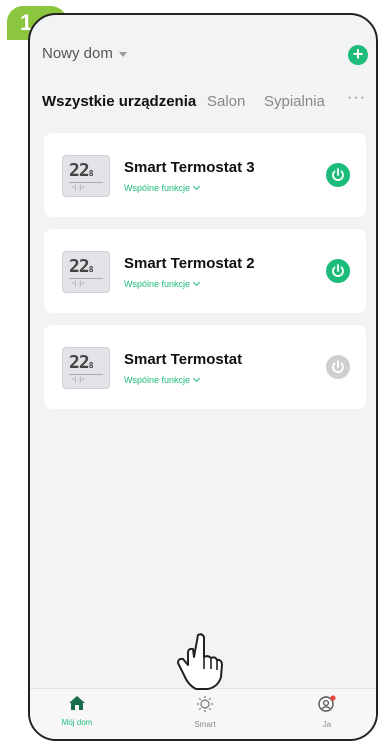 The image size is (387, 749). Describe the element at coordinates (205, 724) in the screenshot. I see `nav-label: Smart` at that location.